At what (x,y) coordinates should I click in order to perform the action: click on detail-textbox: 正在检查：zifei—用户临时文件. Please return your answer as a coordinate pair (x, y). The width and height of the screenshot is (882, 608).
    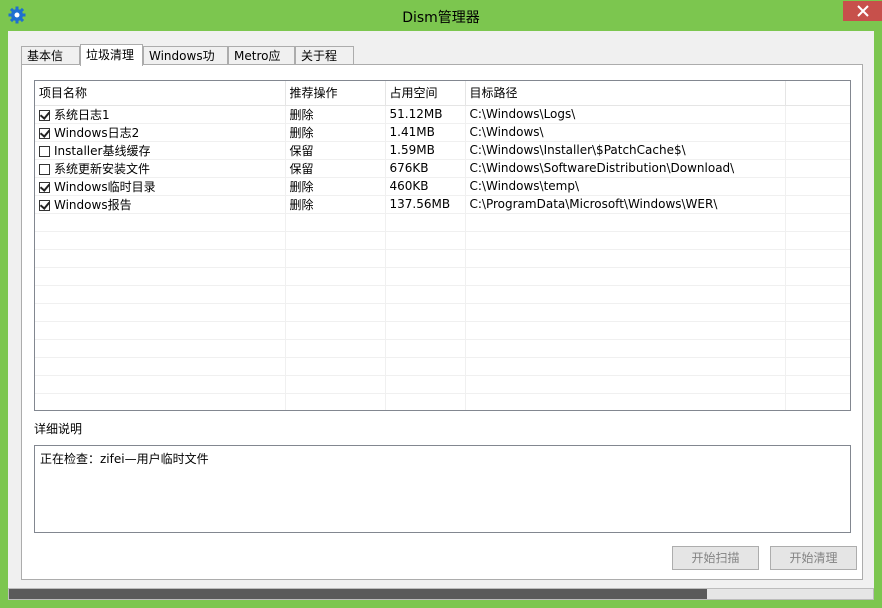
    Looking at the image, I should click on (442, 489).